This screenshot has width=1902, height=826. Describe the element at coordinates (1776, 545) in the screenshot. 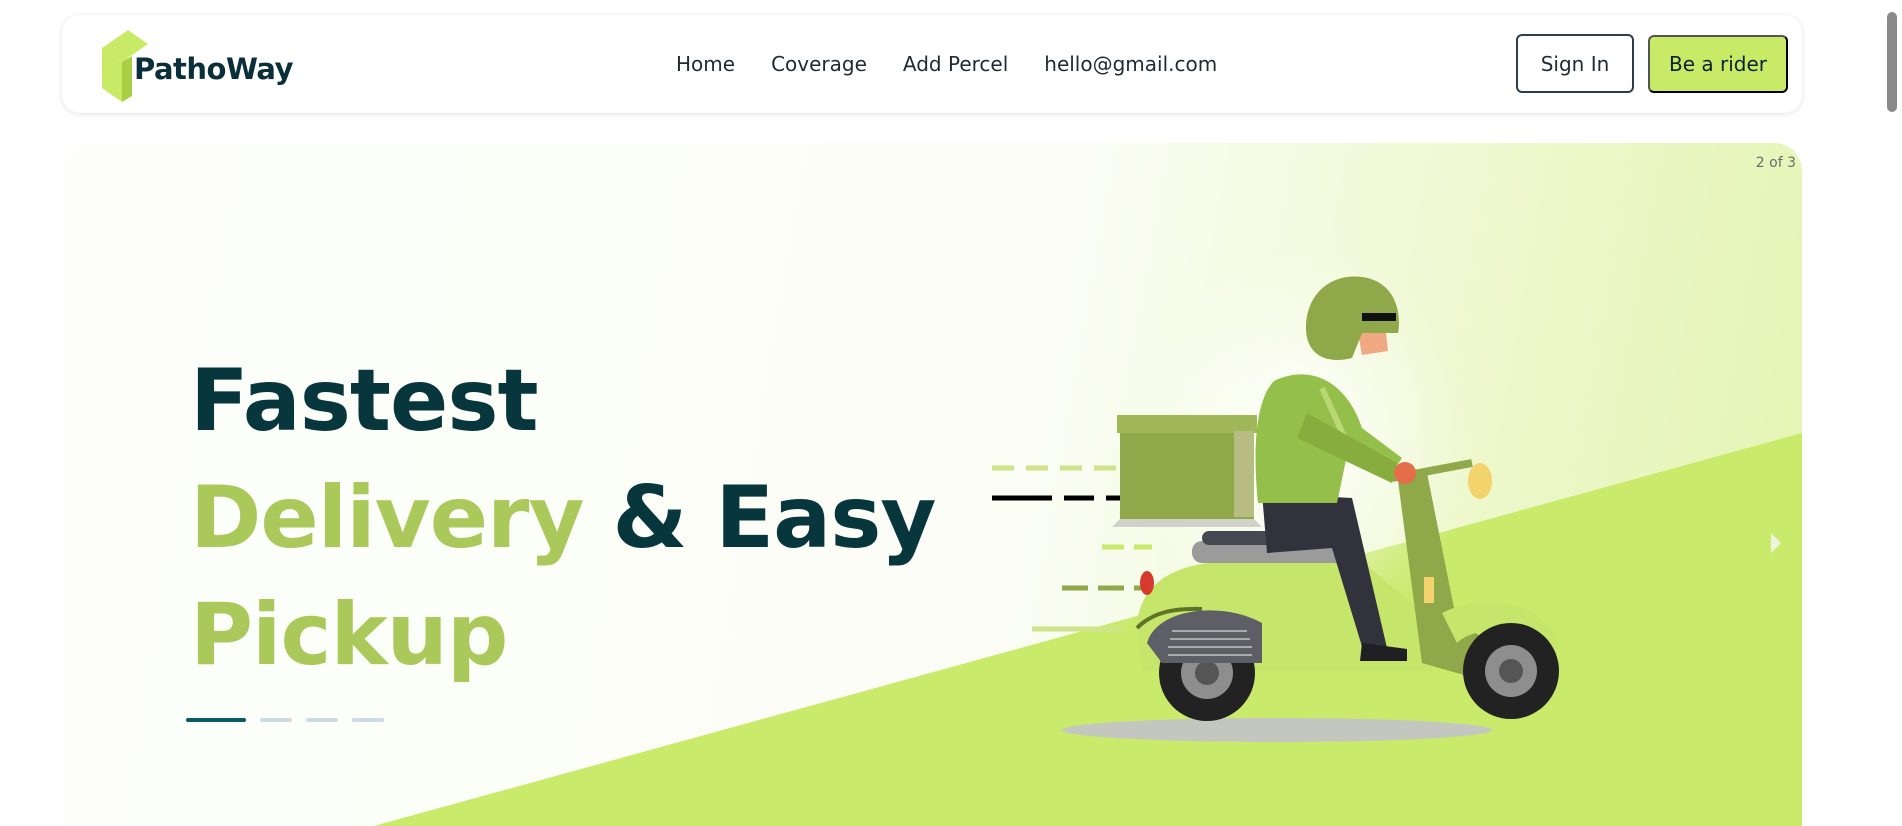

I see `next-slide-arrow-icon` at that location.